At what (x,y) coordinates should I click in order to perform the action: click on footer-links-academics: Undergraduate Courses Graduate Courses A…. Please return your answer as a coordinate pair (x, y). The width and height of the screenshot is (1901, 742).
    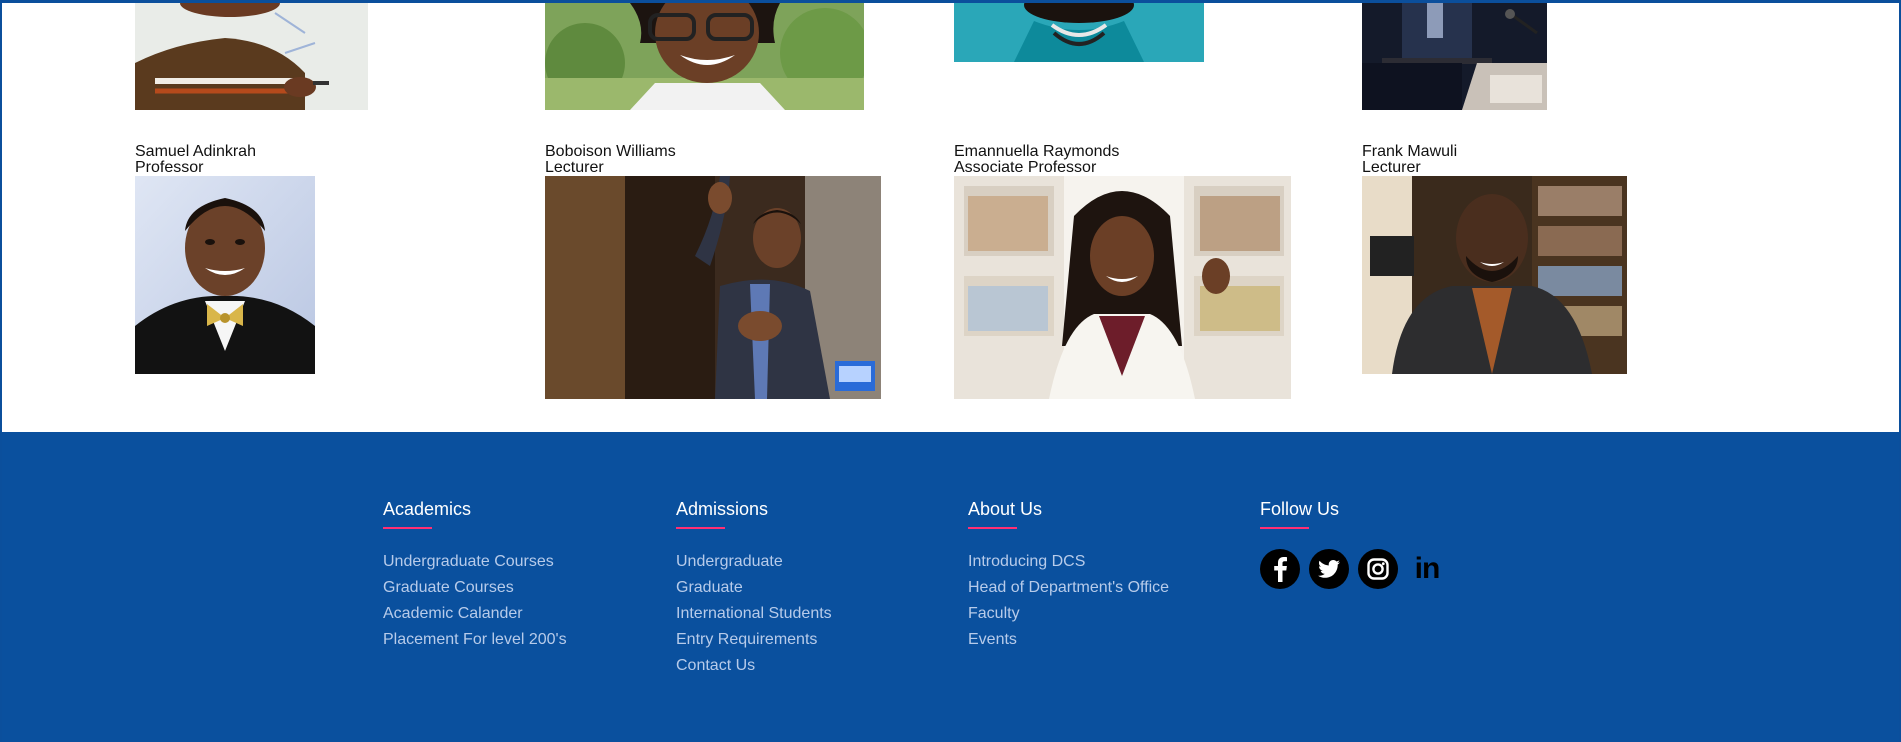
    Looking at the image, I should click on (475, 601).